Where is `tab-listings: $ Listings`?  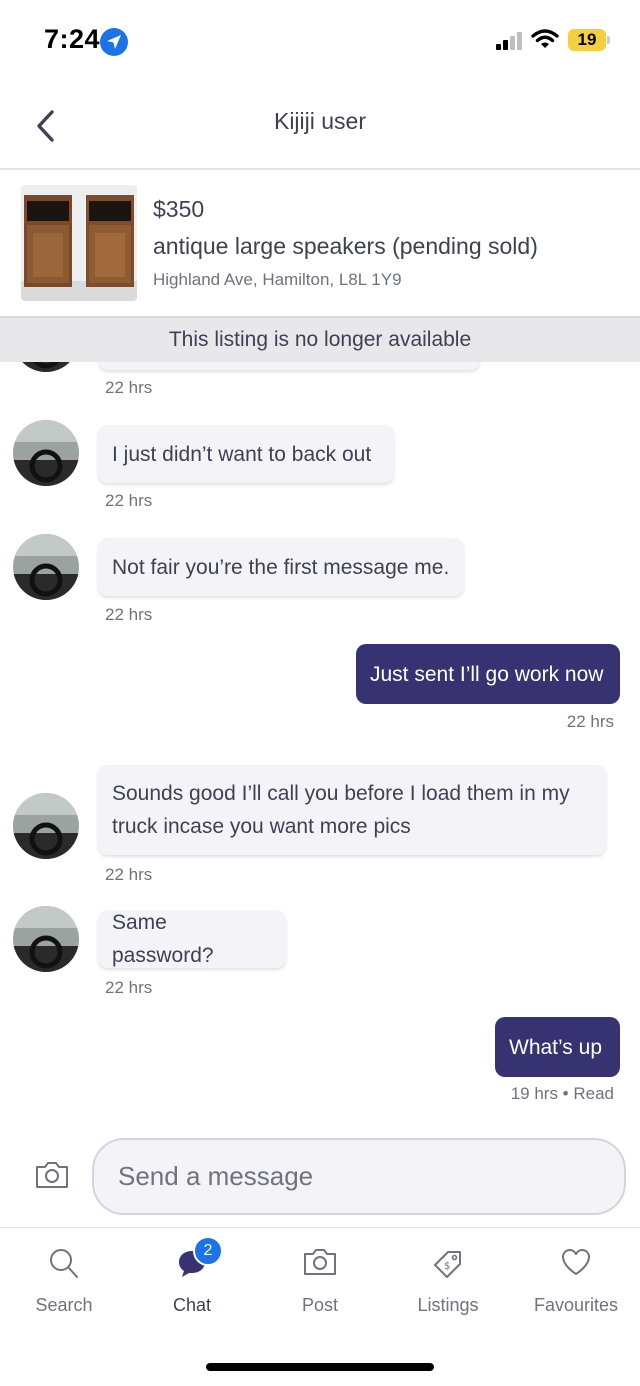 tab-listings: $ Listings is located at coordinates (448, 1279).